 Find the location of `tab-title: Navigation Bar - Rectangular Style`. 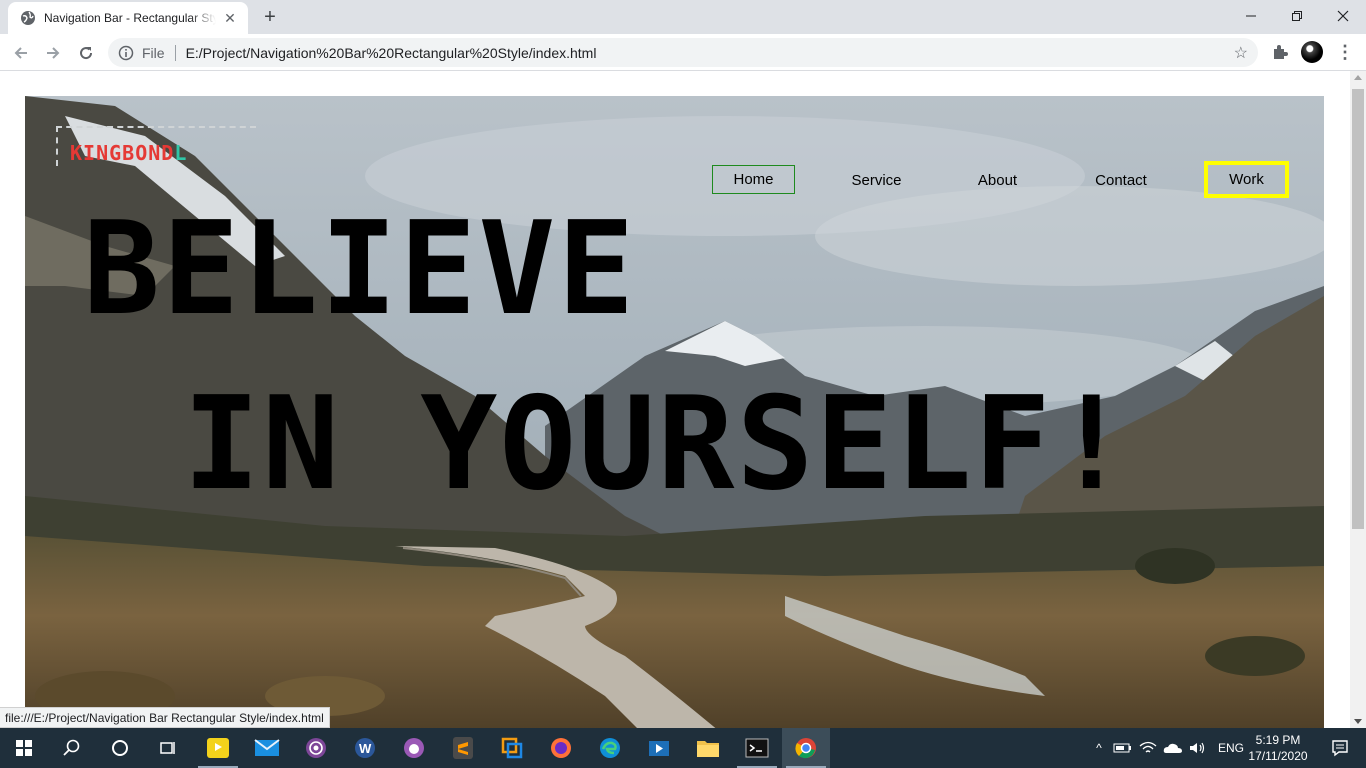

tab-title: Navigation Bar - Rectangular Style is located at coordinates (130, 18).